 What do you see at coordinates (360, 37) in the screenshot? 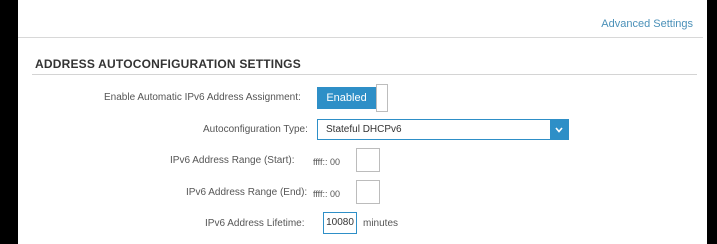
I see `header-divider` at bounding box center [360, 37].